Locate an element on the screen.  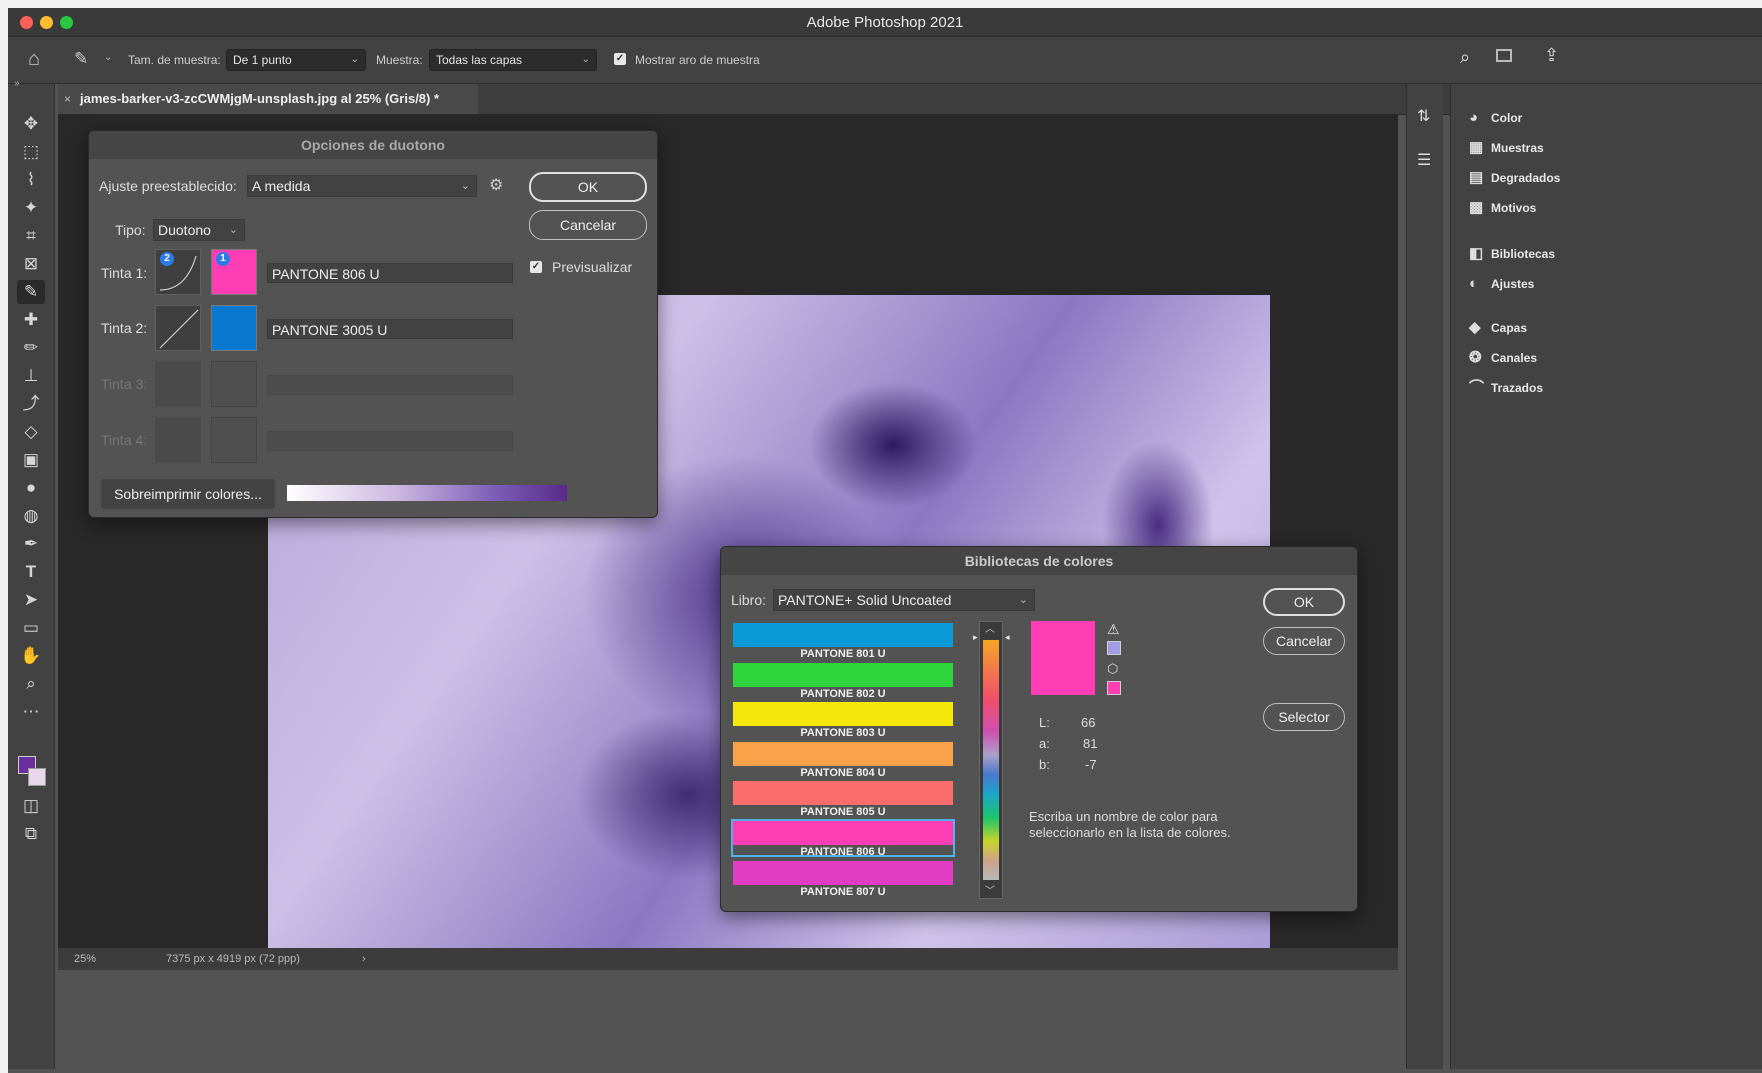
history-brush-tool-icon: ⤴ is located at coordinates (31, 404).